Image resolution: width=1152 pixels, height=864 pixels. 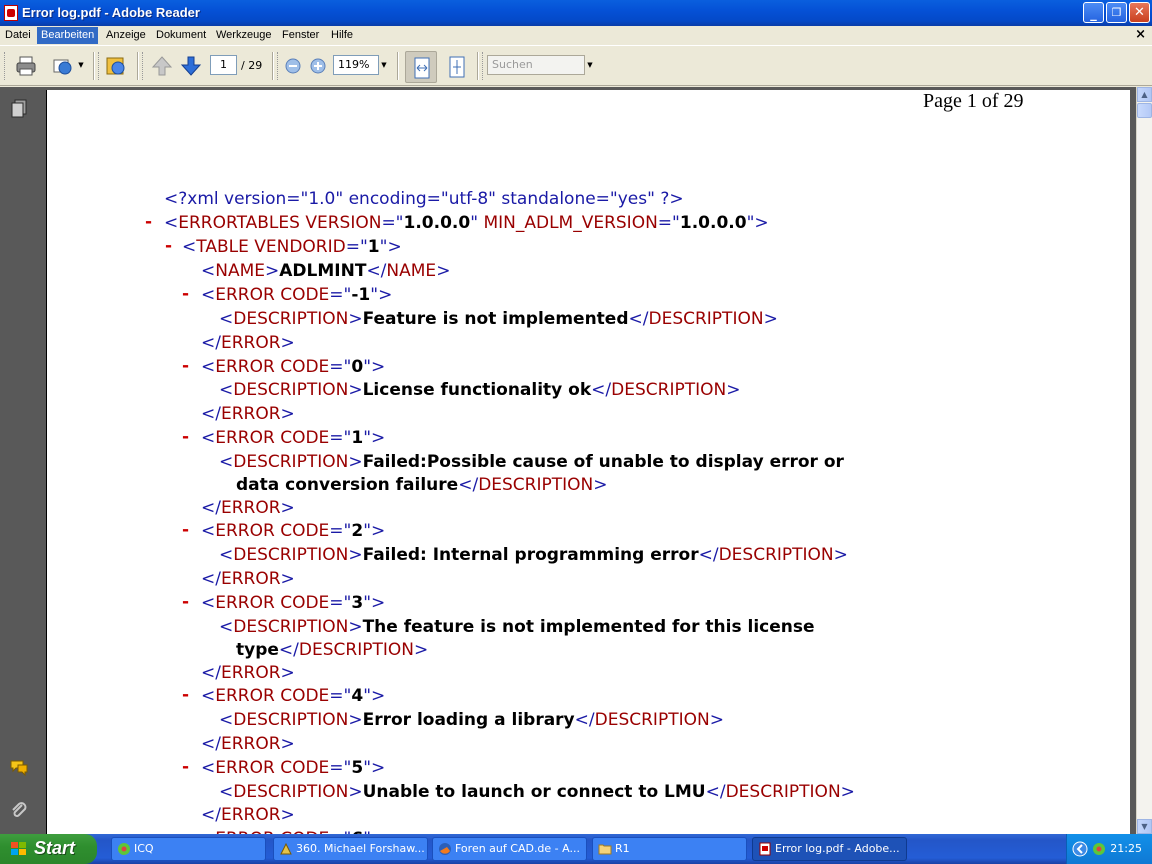 What do you see at coordinates (1144, 94) in the screenshot?
I see `scroll-up-button: ▲` at bounding box center [1144, 94].